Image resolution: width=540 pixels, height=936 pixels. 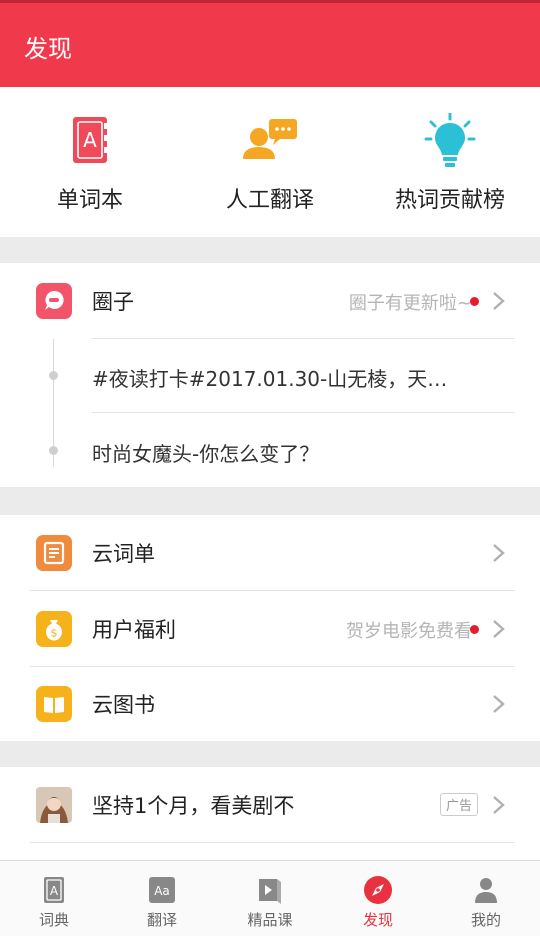 What do you see at coordinates (123, 554) in the screenshot?
I see `menu-item-label: 云词单` at bounding box center [123, 554].